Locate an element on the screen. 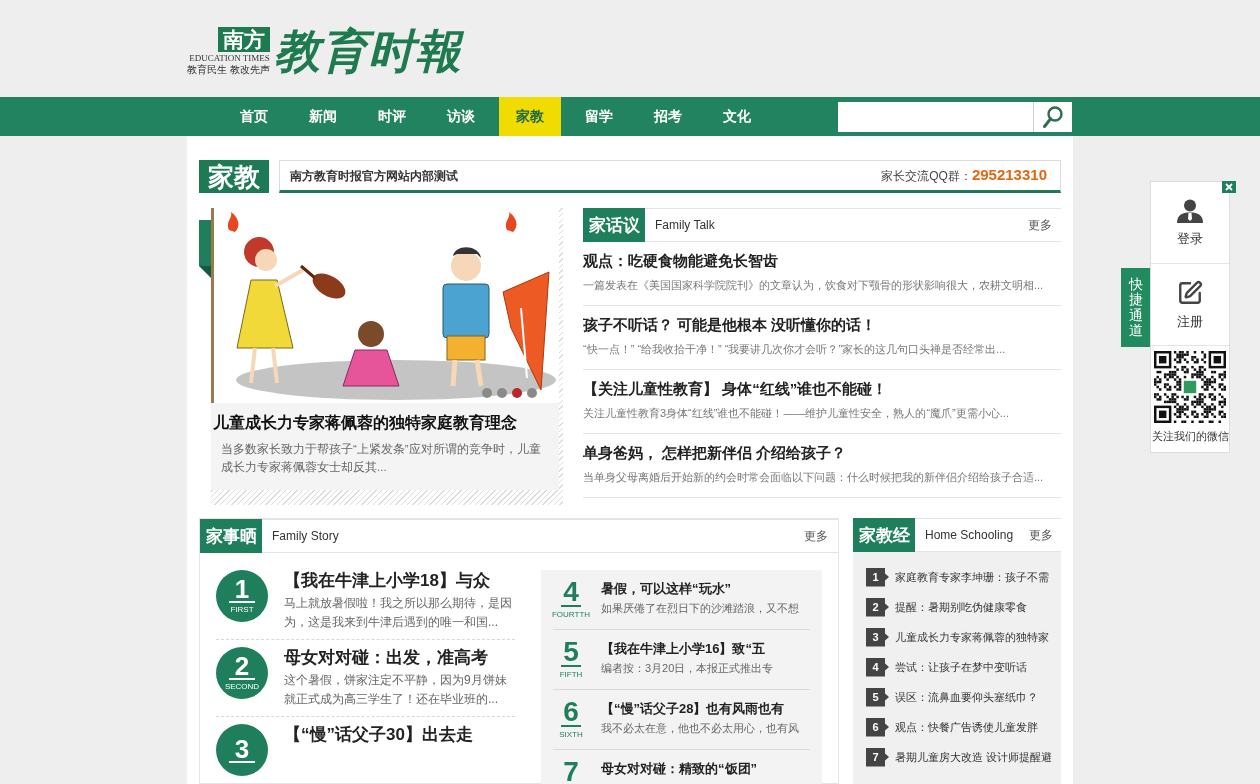  ranking-title: 家庭教育专家李坤珊：孩子不需 is located at coordinates (972, 577).